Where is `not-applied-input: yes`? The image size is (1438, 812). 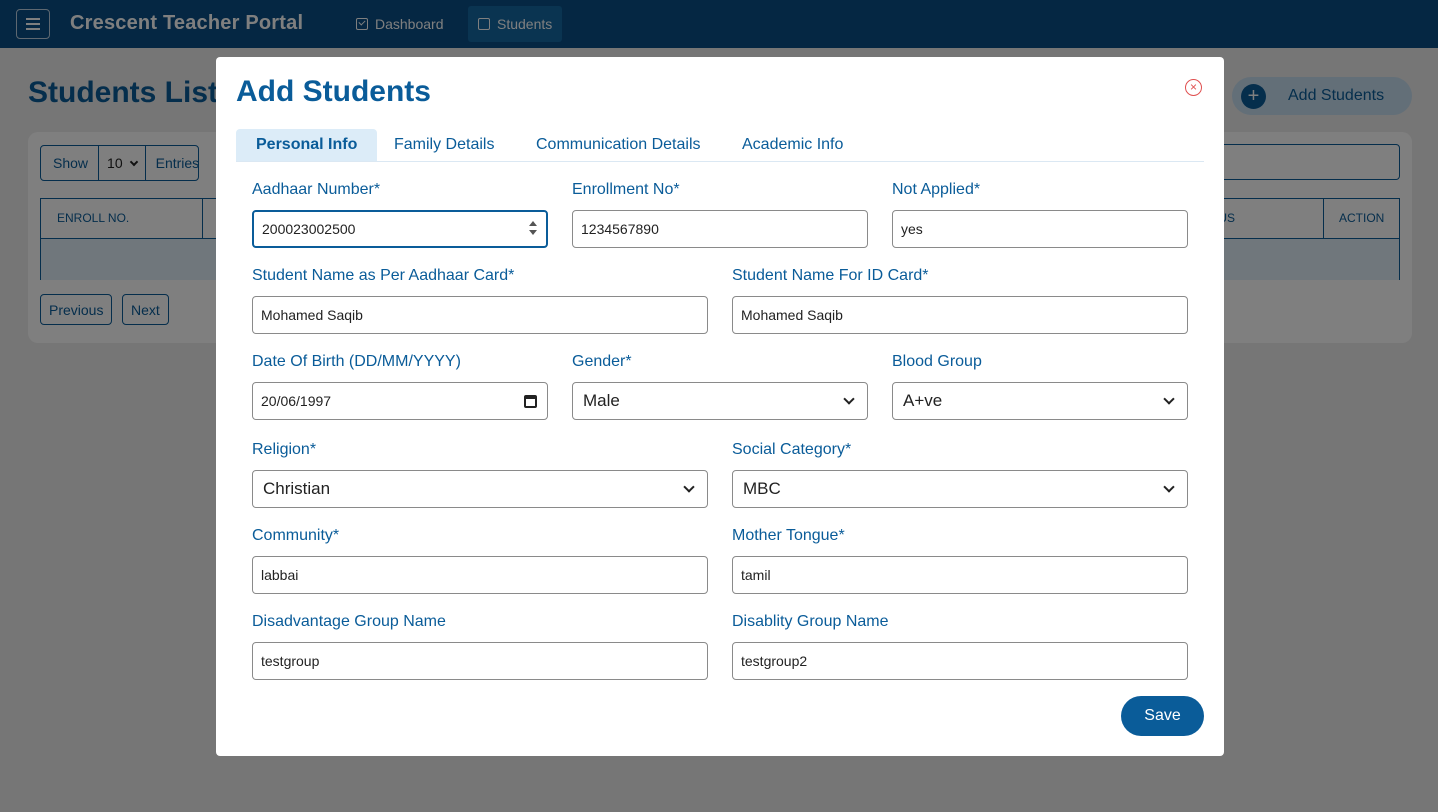
not-applied-input: yes is located at coordinates (1040, 229).